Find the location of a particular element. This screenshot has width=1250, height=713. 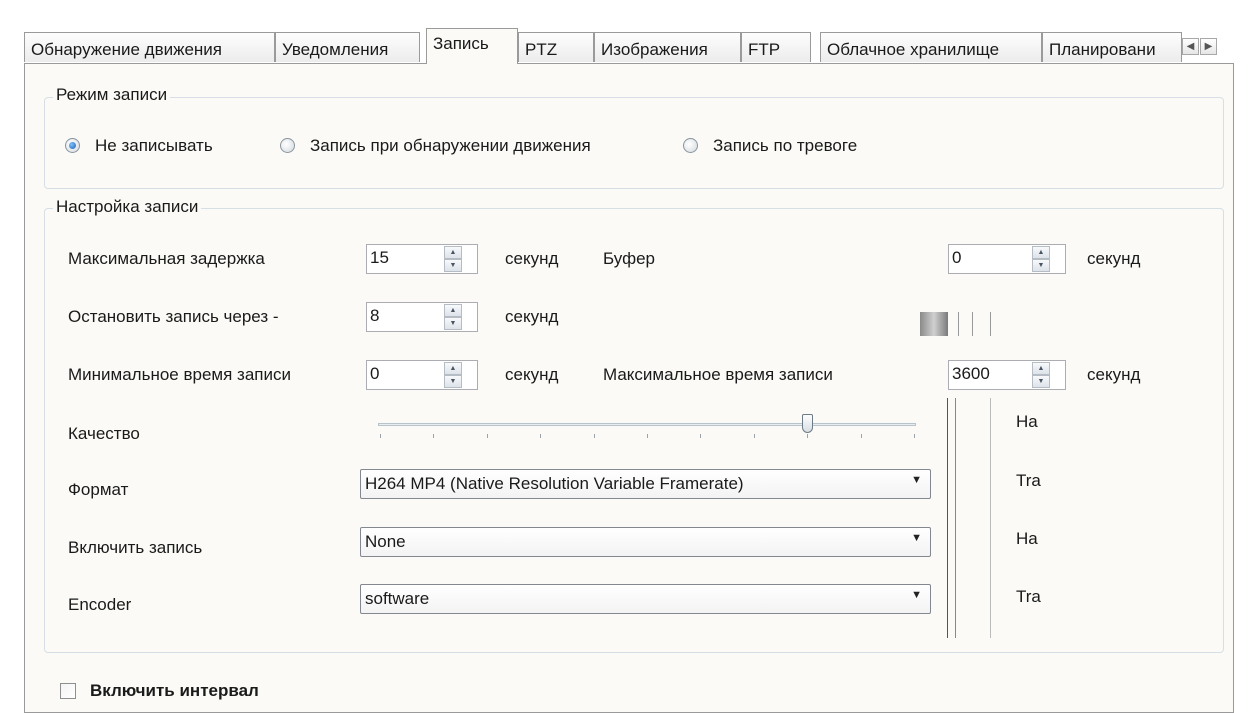

interval-label: Включить интервал is located at coordinates (174, 691).